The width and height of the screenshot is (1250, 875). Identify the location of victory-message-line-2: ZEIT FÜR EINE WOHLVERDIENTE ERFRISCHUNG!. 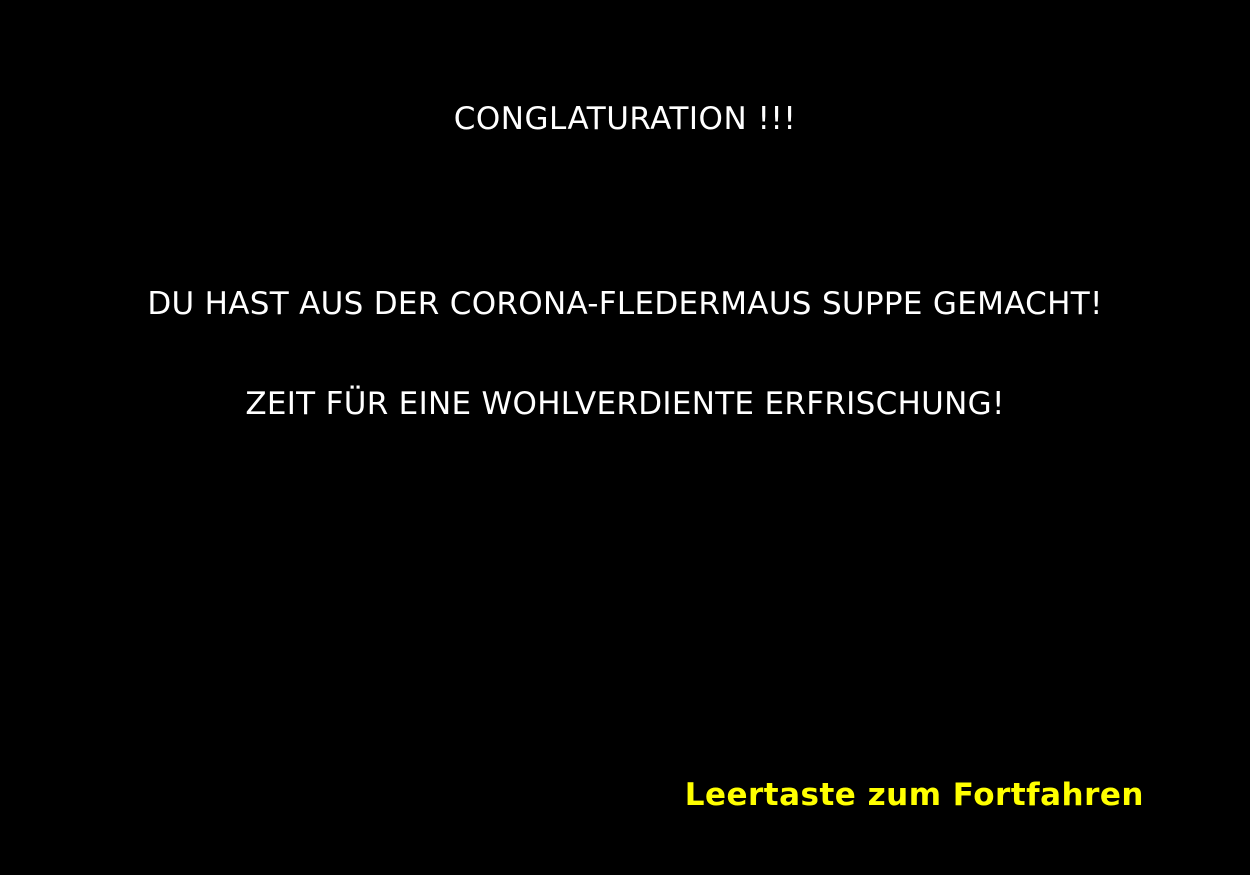
(625, 404).